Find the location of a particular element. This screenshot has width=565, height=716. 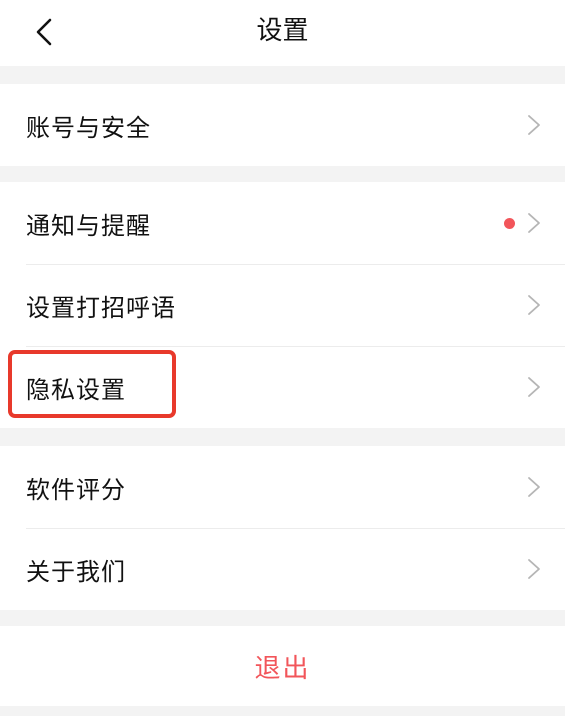

settings-item-label: 账号与安全 is located at coordinates (88, 127).